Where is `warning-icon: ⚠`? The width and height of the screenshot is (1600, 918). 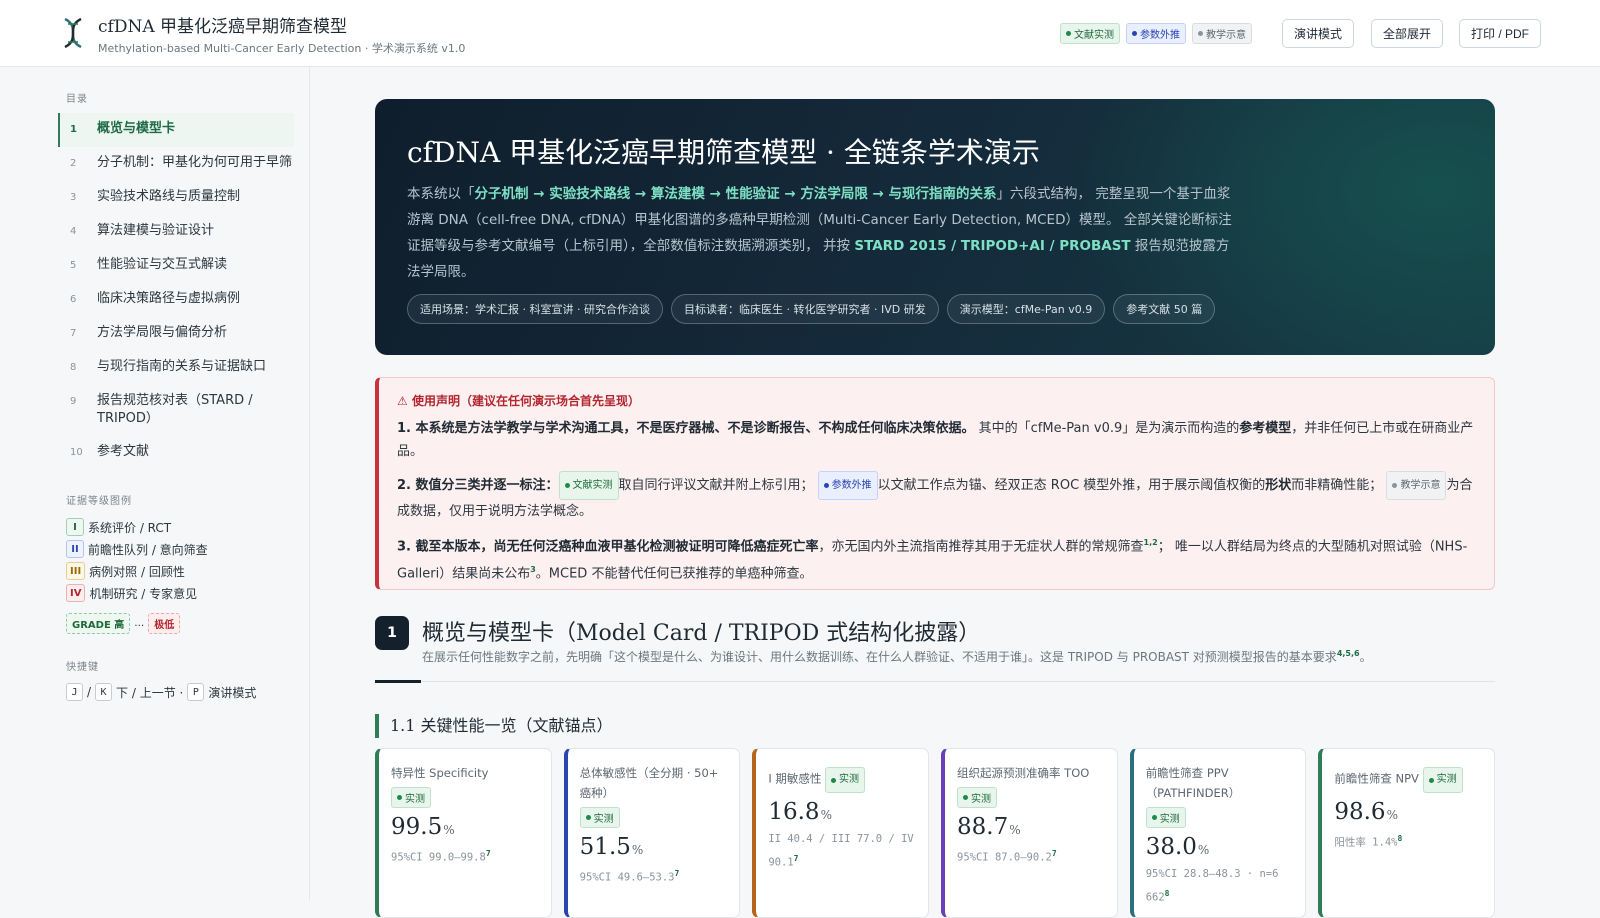
warning-icon: ⚠ is located at coordinates (404, 401).